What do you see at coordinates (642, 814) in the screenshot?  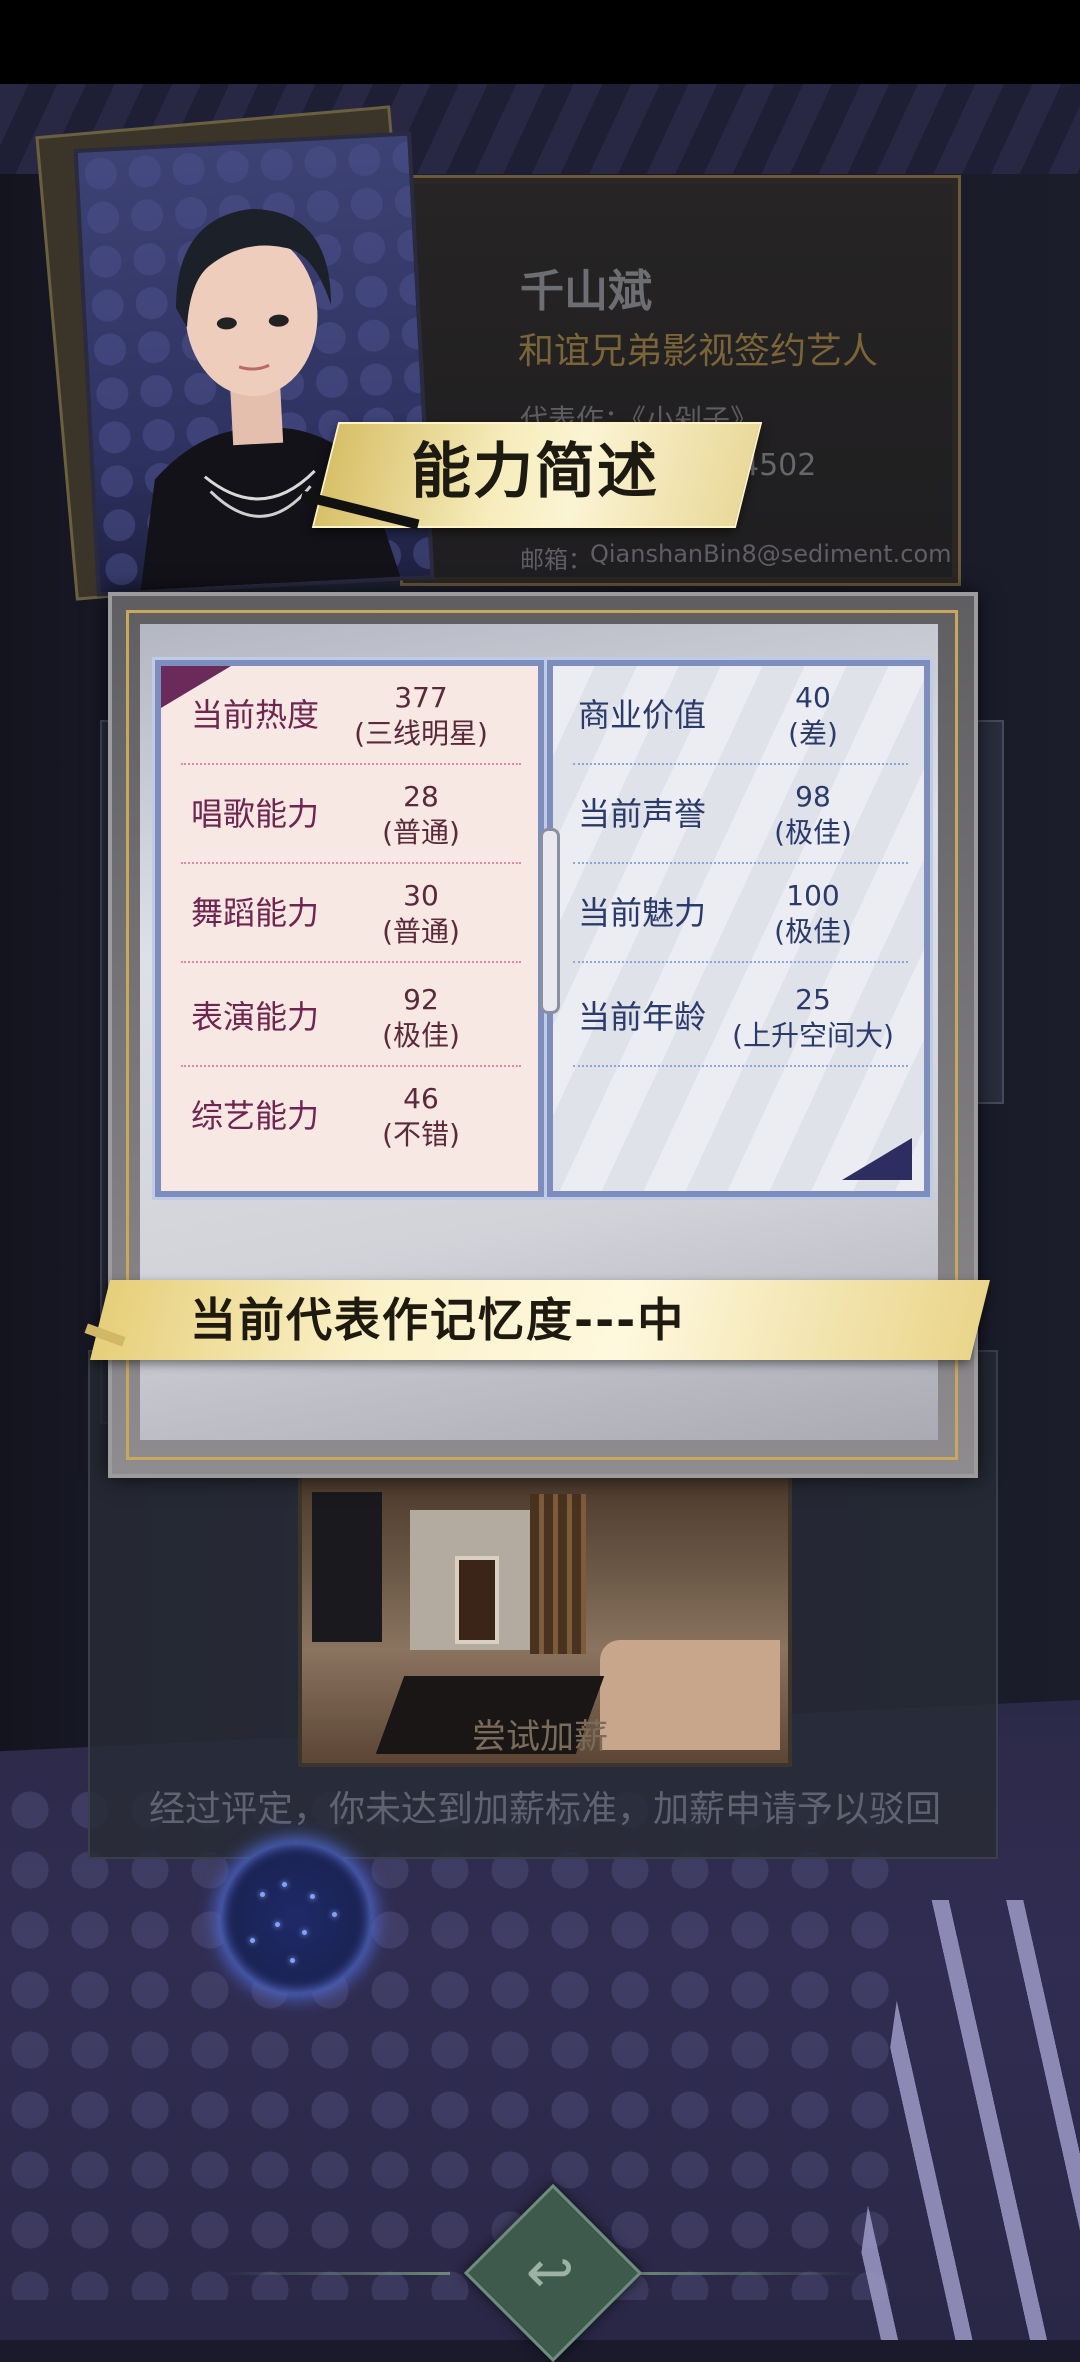 I see `stat-label: 当前声誉` at bounding box center [642, 814].